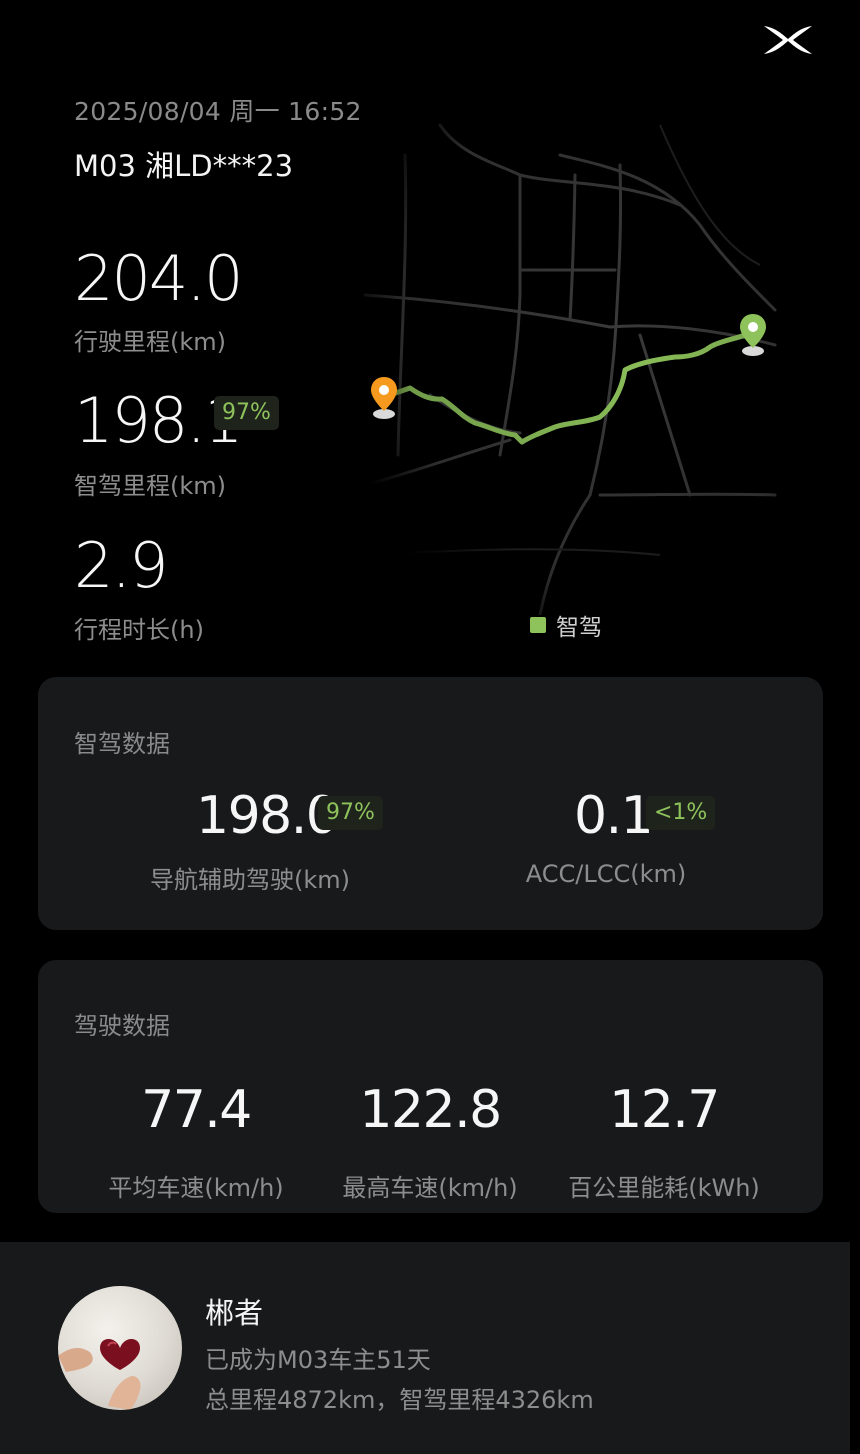 The width and height of the screenshot is (860, 1454). I want to click on owner-days-text: 已成为M03车主51天, so click(318, 1360).